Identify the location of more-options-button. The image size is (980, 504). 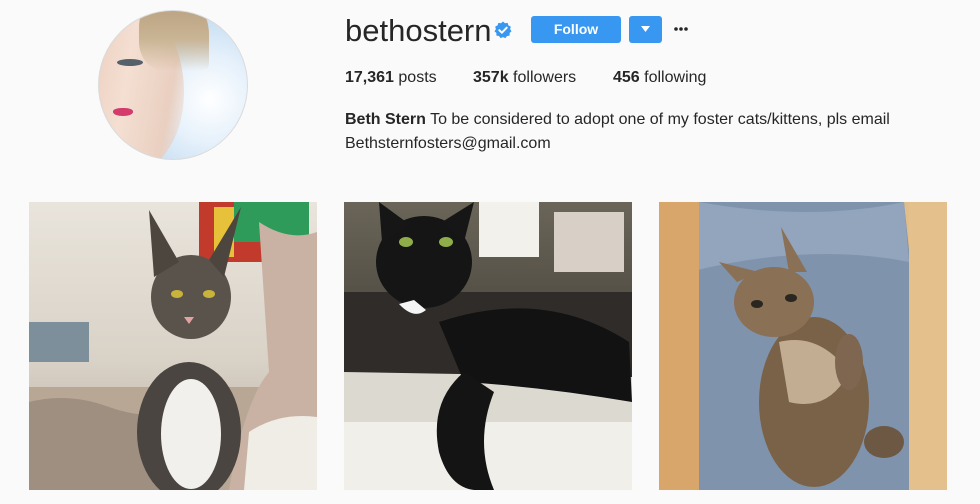
(682, 29).